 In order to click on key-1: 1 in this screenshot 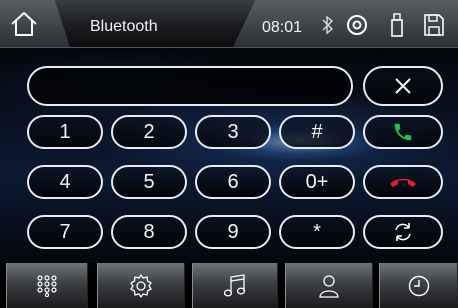, I will do `click(65, 132)`.